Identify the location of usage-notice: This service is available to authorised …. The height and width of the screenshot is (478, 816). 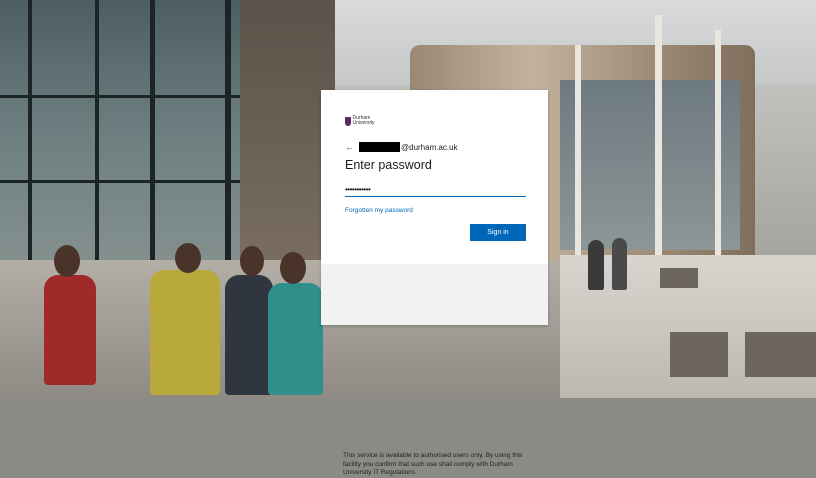
(433, 464).